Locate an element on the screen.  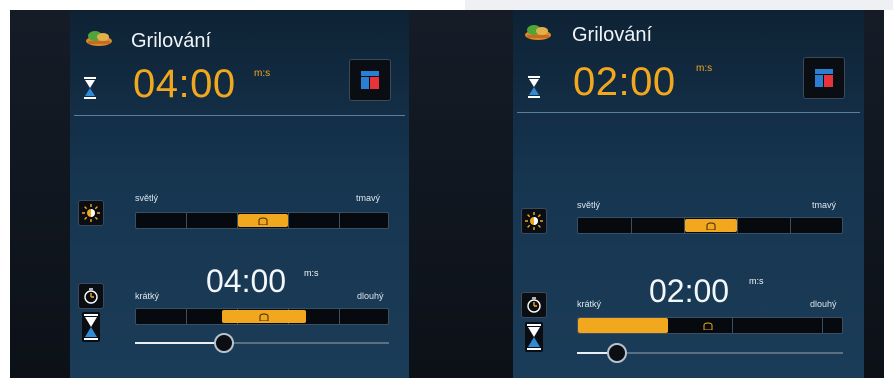
middle-backdrop is located at coordinates (461, 194).